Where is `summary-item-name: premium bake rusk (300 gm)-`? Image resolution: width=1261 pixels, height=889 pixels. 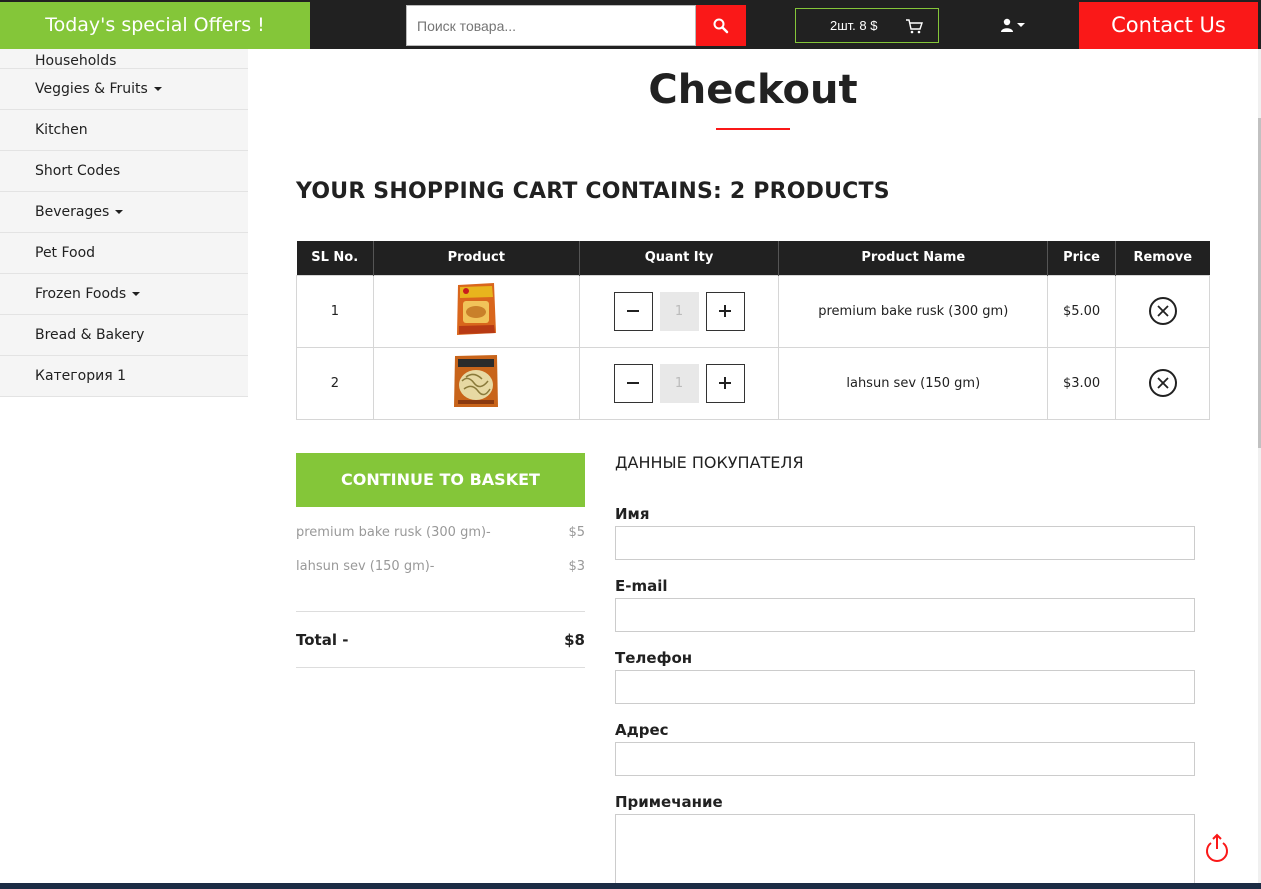 summary-item-name: premium bake rusk (300 gm)- is located at coordinates (393, 532).